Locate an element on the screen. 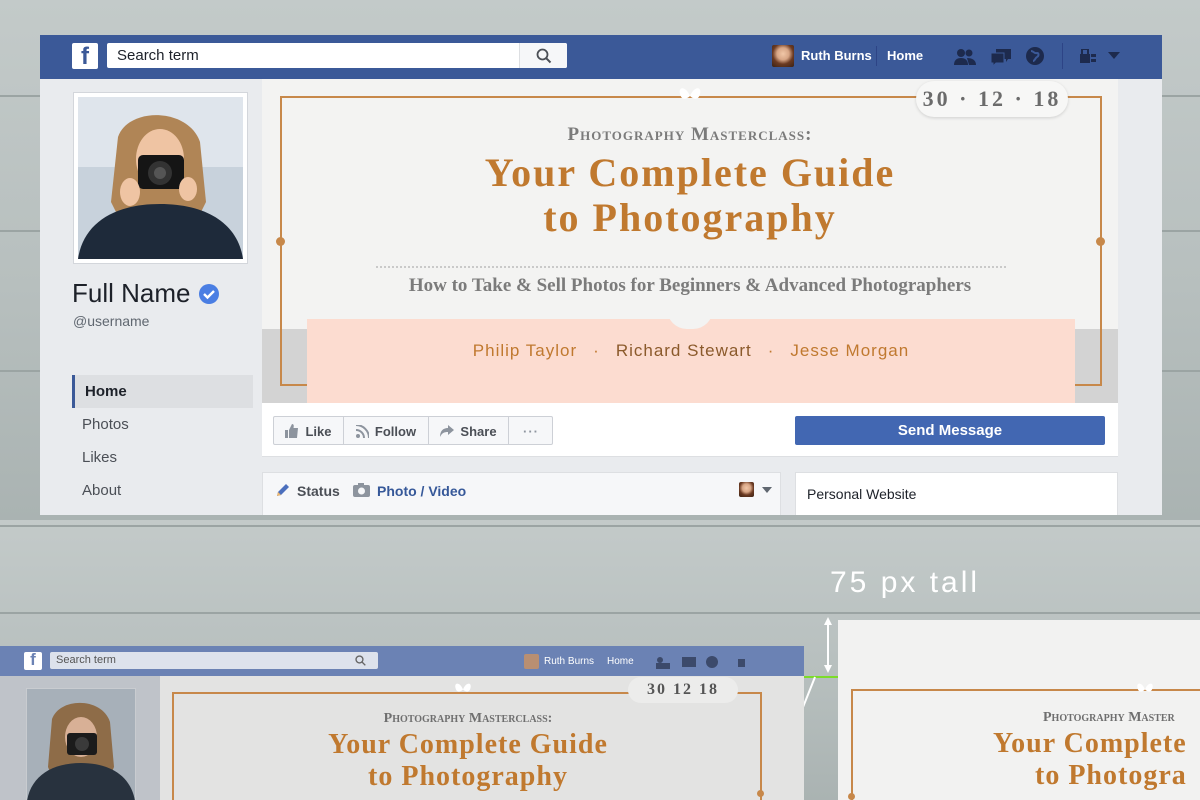 This screenshot has width=1200, height=800. mini-facebook-logo-icon: f is located at coordinates (33, 660).